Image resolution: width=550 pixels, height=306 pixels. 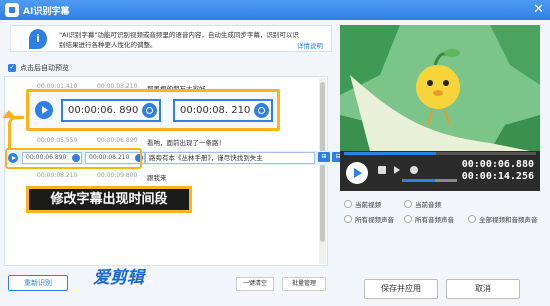 What do you see at coordinates (275, 10) in the screenshot?
I see `title-bar: AI识别字幕 ✕` at bounding box center [275, 10].